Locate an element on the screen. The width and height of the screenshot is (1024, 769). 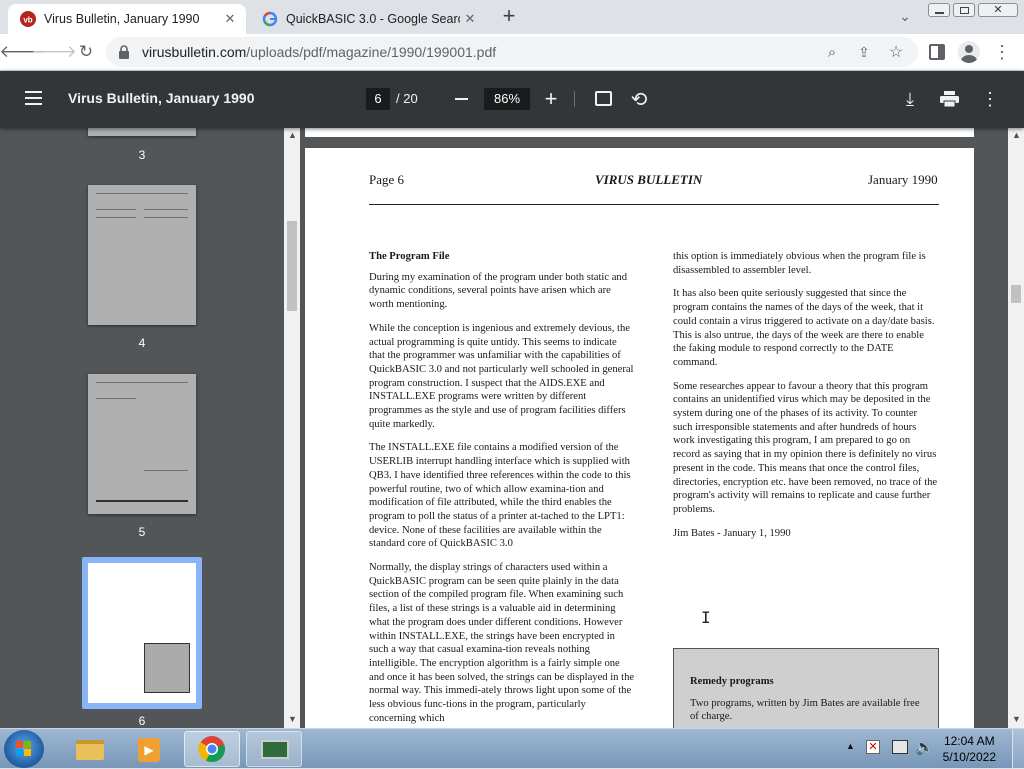
header-rule is located at coordinates (654, 204).